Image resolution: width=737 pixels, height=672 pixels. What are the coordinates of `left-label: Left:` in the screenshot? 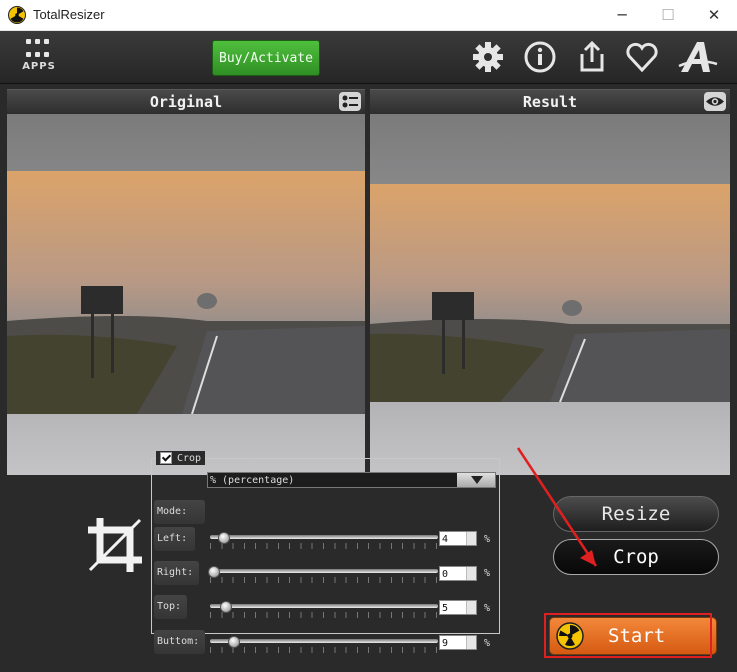 It's located at (174, 539).